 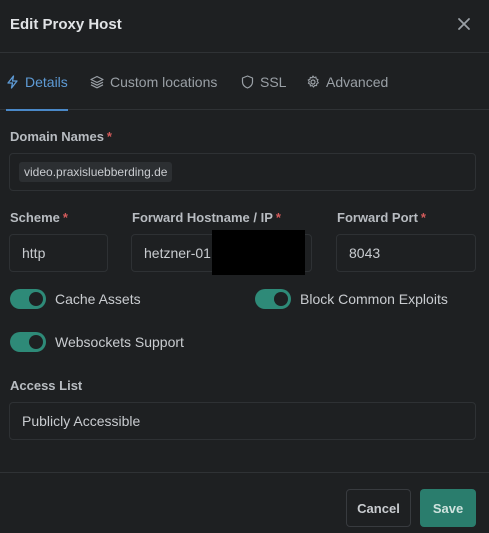 I want to click on cancel-button: Cancel, so click(x=378, y=508).